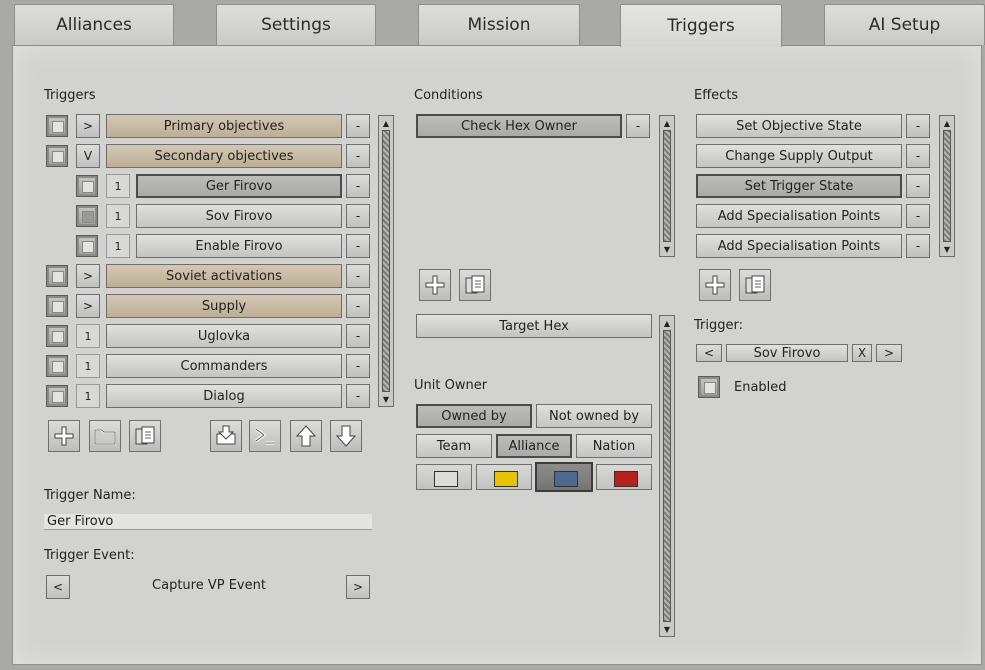 This screenshot has height=670, width=985. What do you see at coordinates (715, 285) in the screenshot?
I see `add-effect-button` at bounding box center [715, 285].